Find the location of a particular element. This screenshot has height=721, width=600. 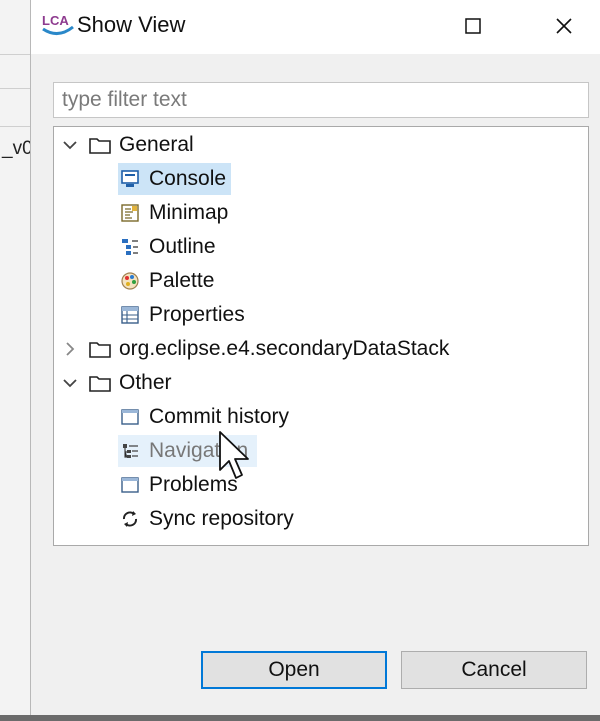

tree-item-label: Console is located at coordinates (188, 178).